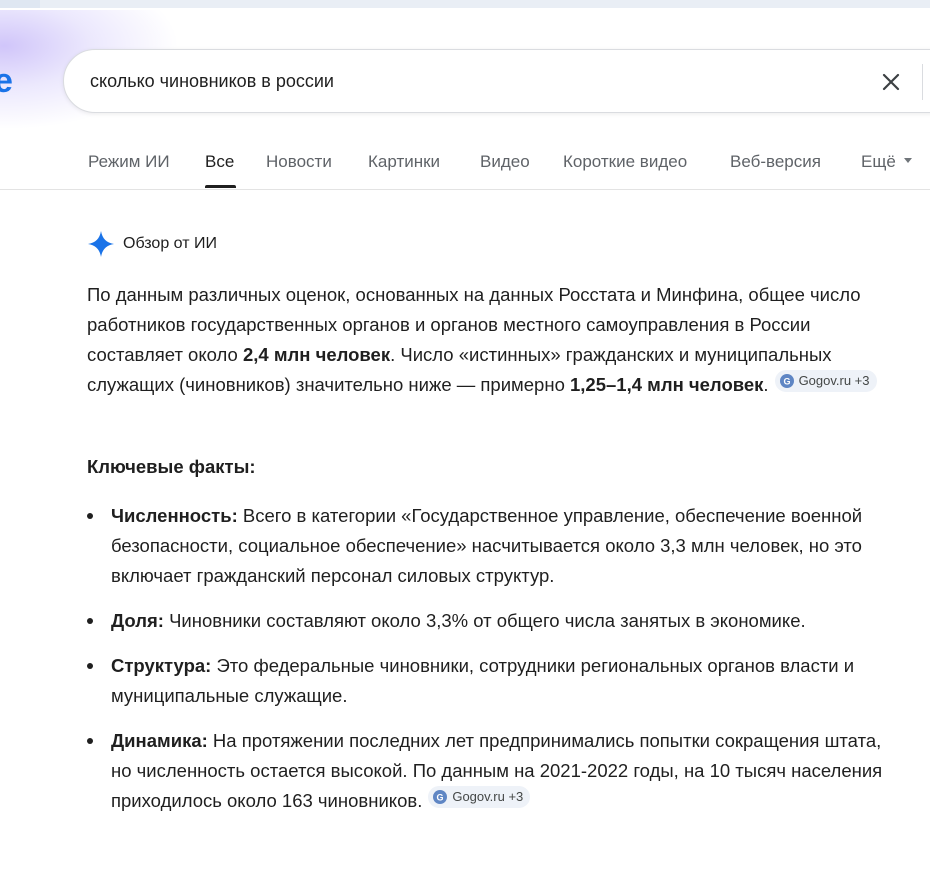 Image resolution: width=930 pixels, height=884 pixels. I want to click on tab-more: Ещё, so click(886, 162).